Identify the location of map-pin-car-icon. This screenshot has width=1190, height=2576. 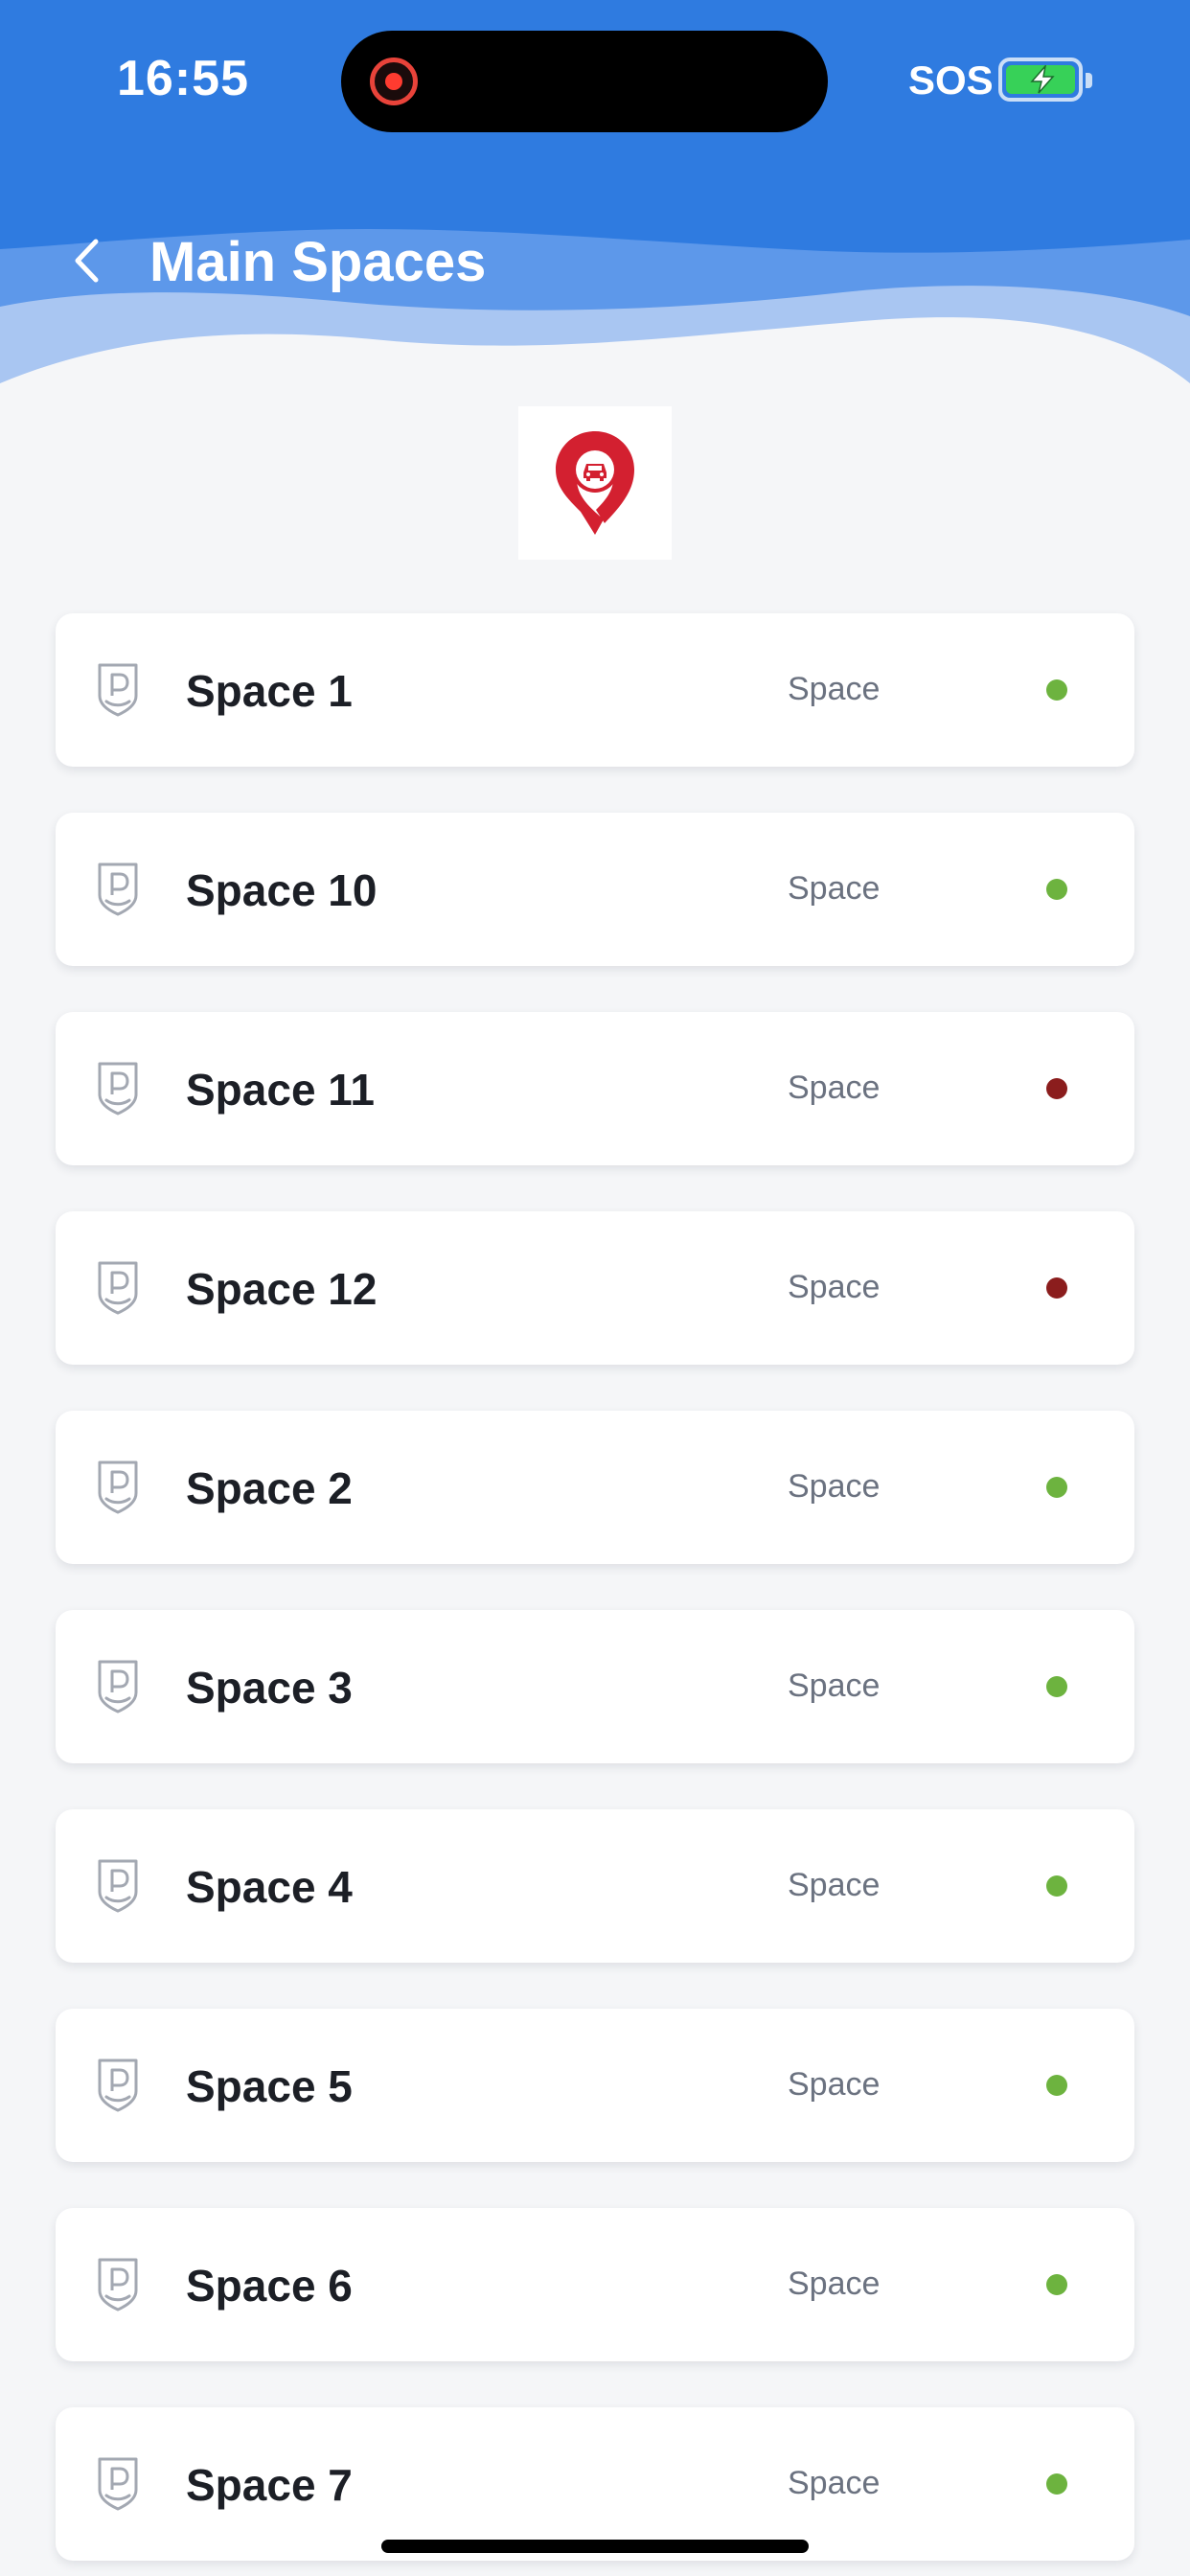
(595, 483).